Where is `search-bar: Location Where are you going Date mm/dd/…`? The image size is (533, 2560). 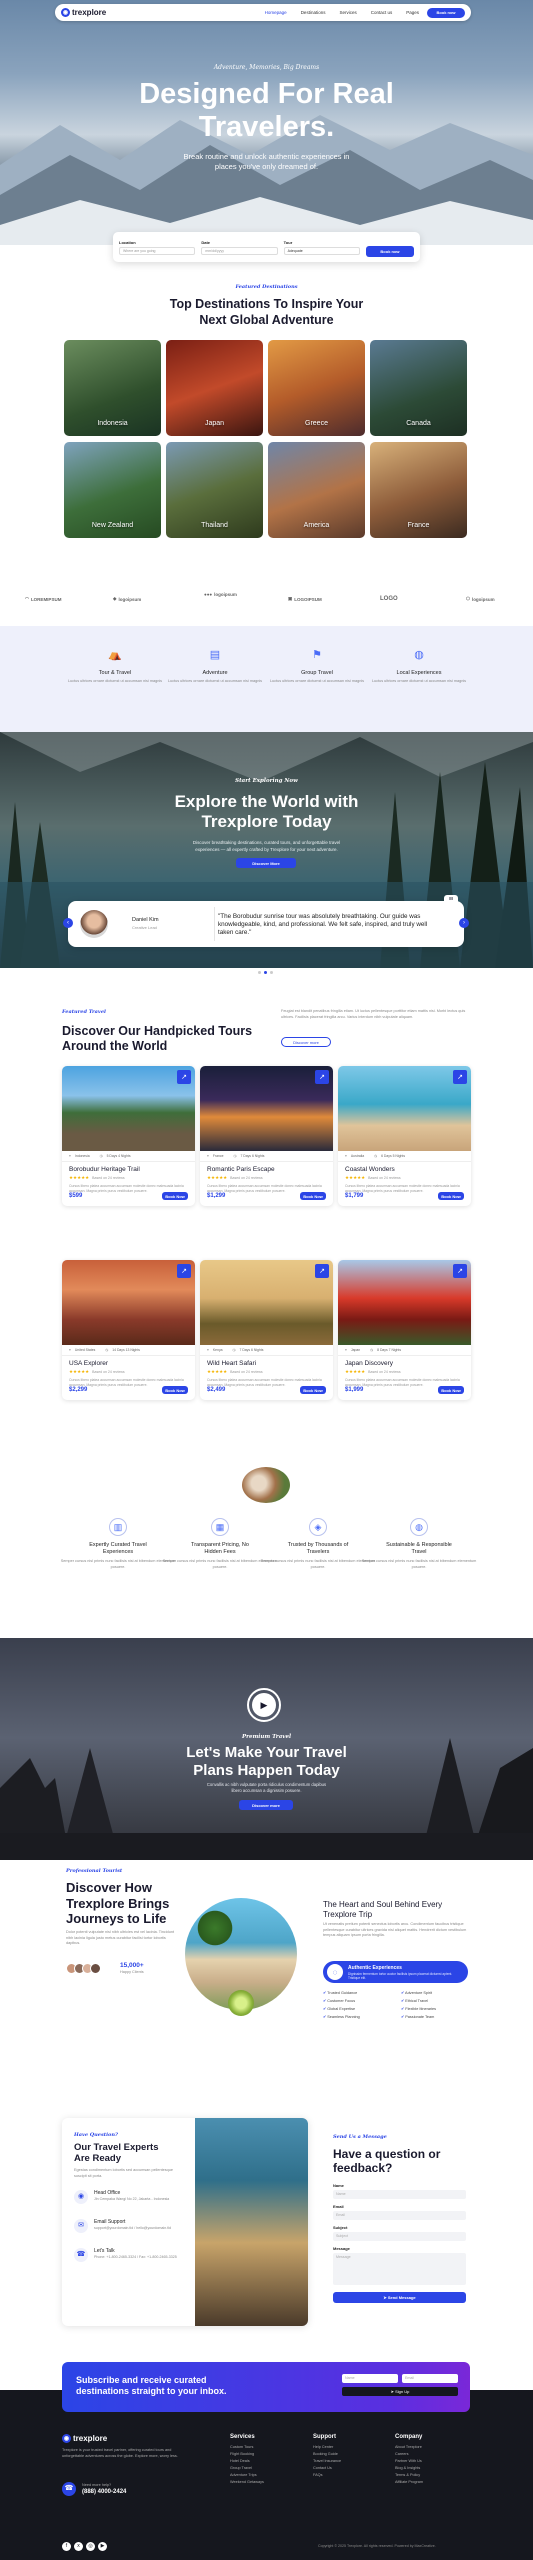
search-bar: Location Where are you going Date mm/dd/… is located at coordinates (266, 247).